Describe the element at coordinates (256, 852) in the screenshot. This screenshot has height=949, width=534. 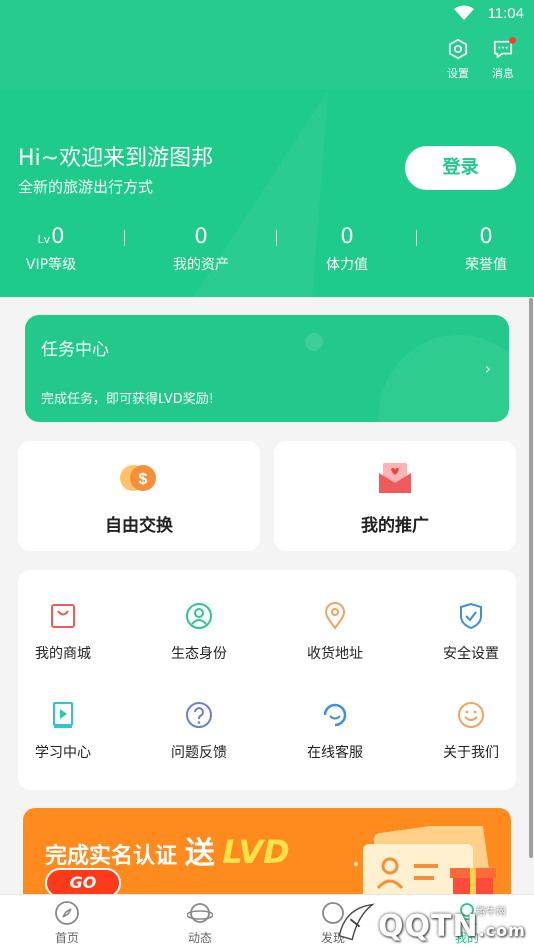
I see `banner-lvd: LVD` at that location.